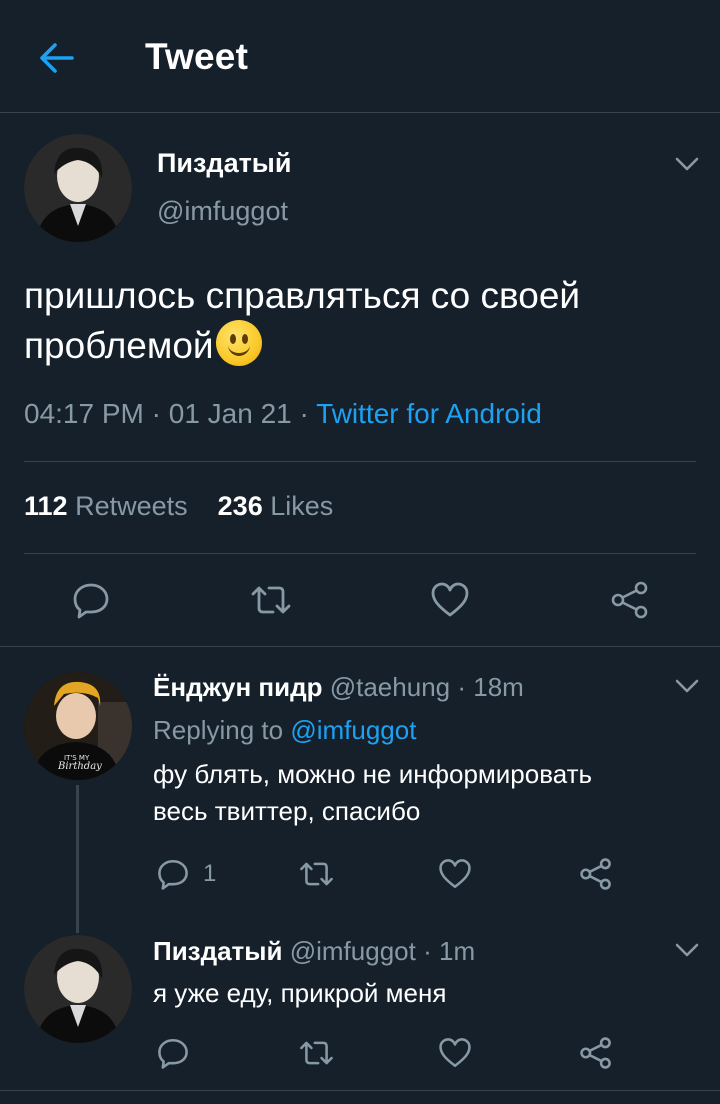  I want to click on reply-avatar: IT'S MY Birthday, so click(78, 726).